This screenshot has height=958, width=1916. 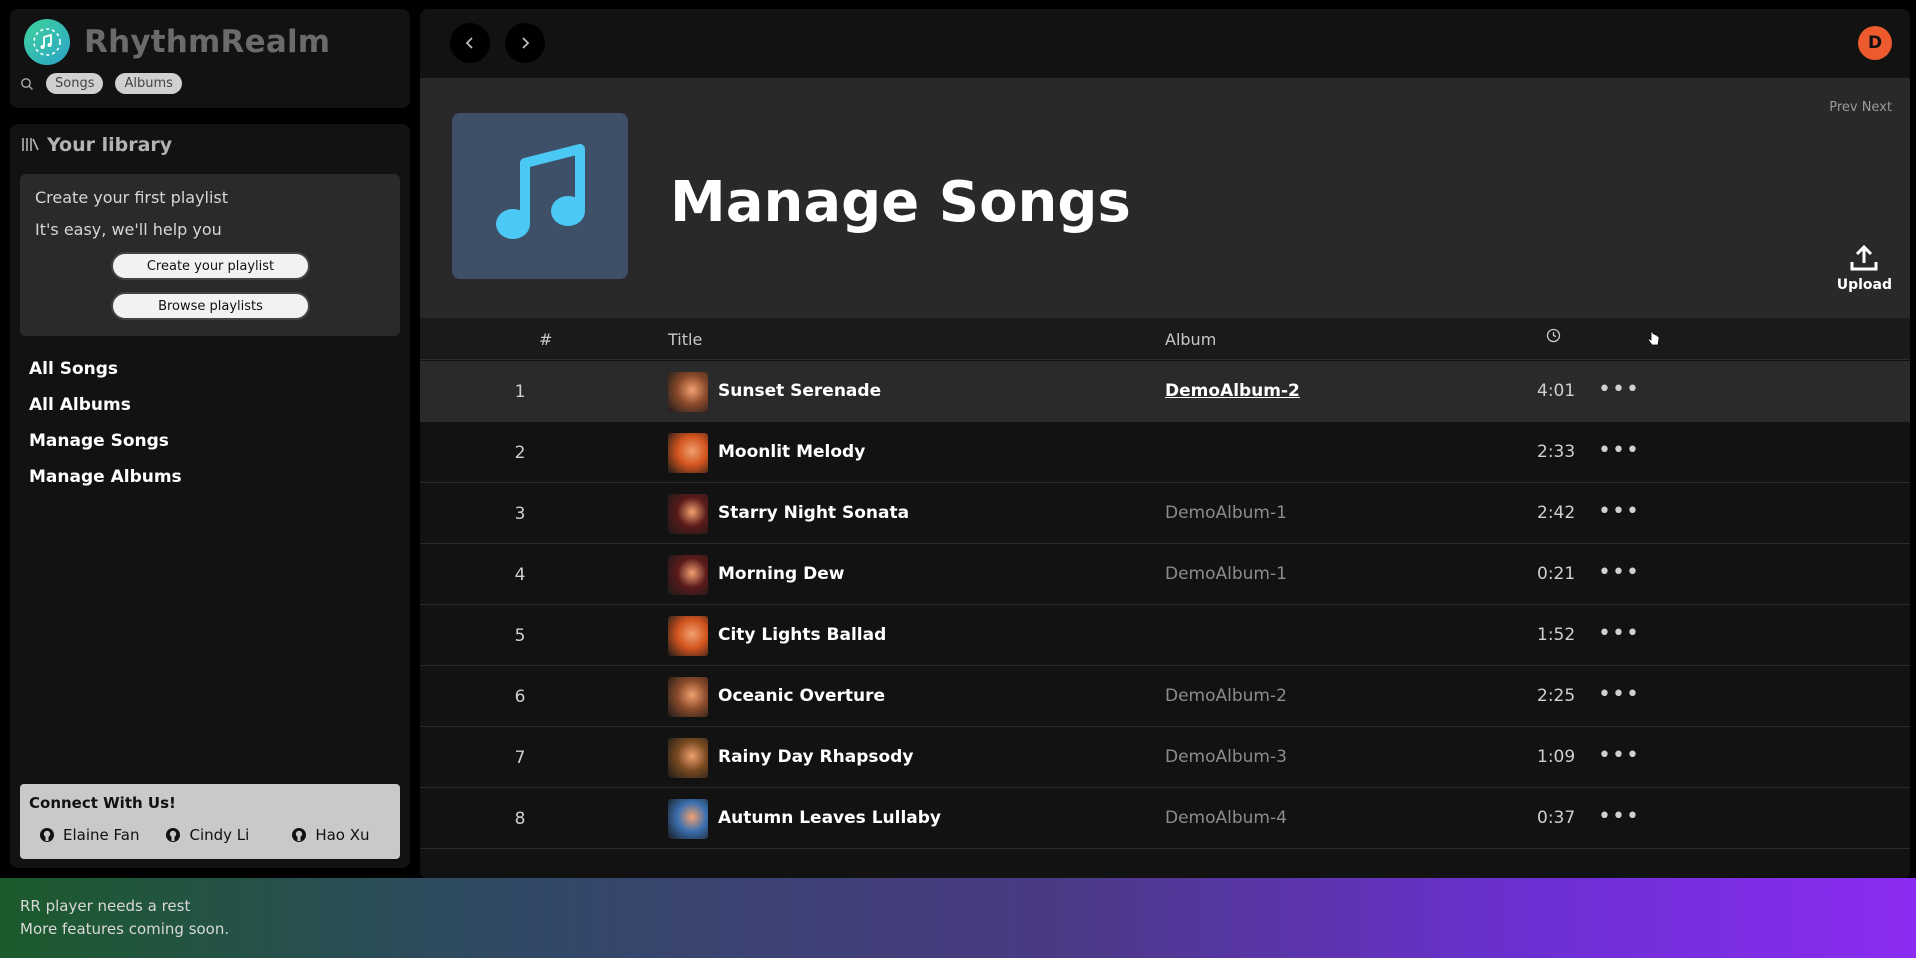 What do you see at coordinates (1654, 341) in the screenshot?
I see `hand-cursor-icon` at bounding box center [1654, 341].